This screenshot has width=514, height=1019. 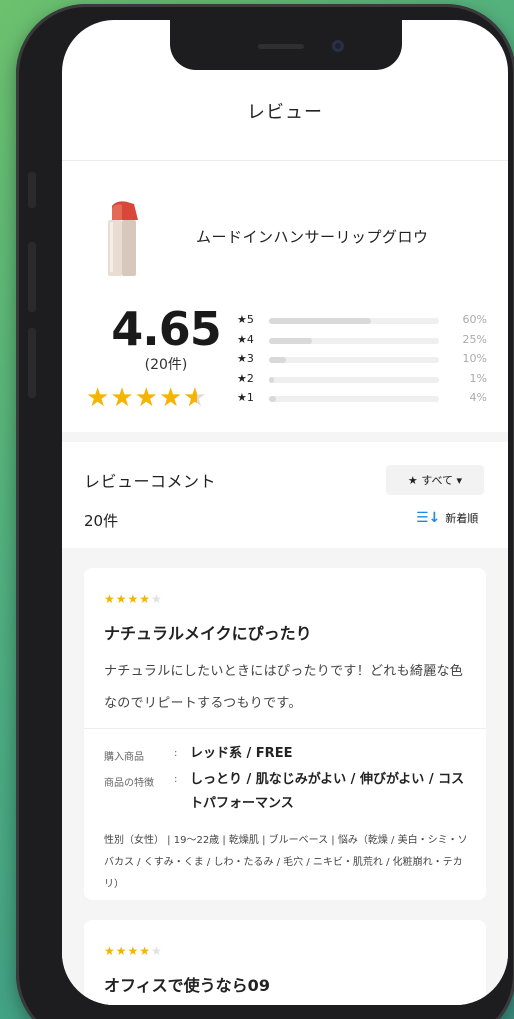 What do you see at coordinates (195, 398) in the screenshot?
I see `half-star-icon: ★` at bounding box center [195, 398].